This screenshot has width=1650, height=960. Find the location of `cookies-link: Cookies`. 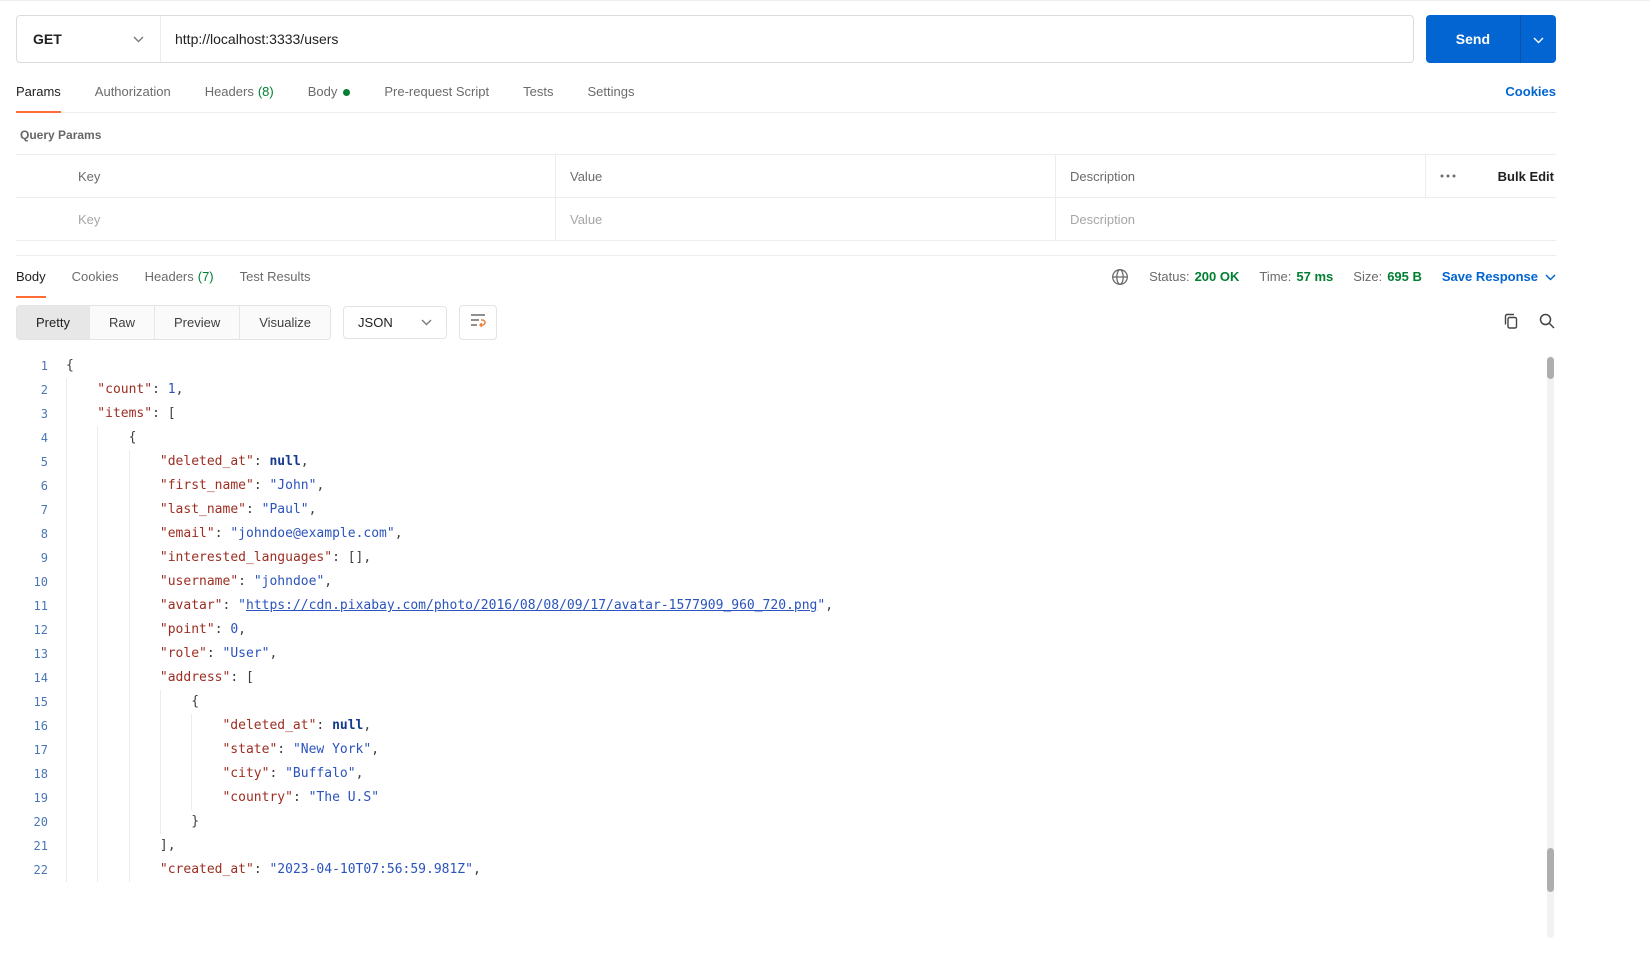

cookies-link: Cookies is located at coordinates (1530, 91).